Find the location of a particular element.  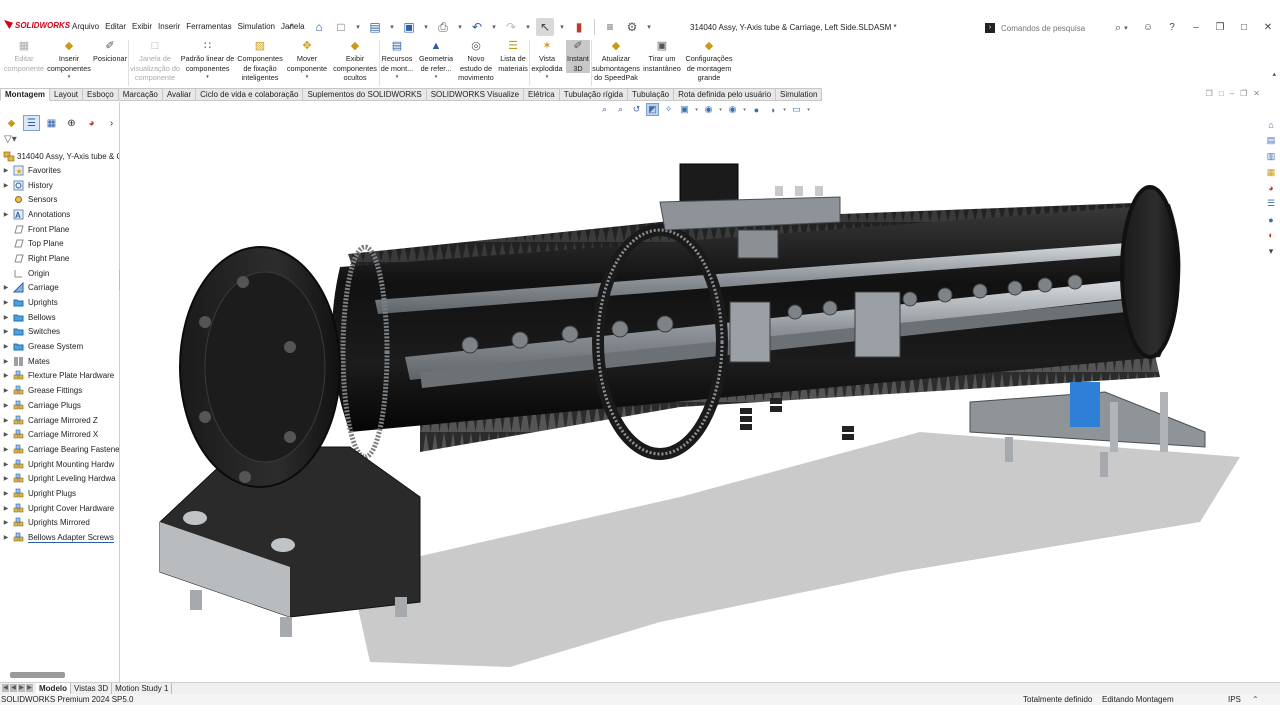

tree-item-history: ▶ History is located at coordinates (59, 185).